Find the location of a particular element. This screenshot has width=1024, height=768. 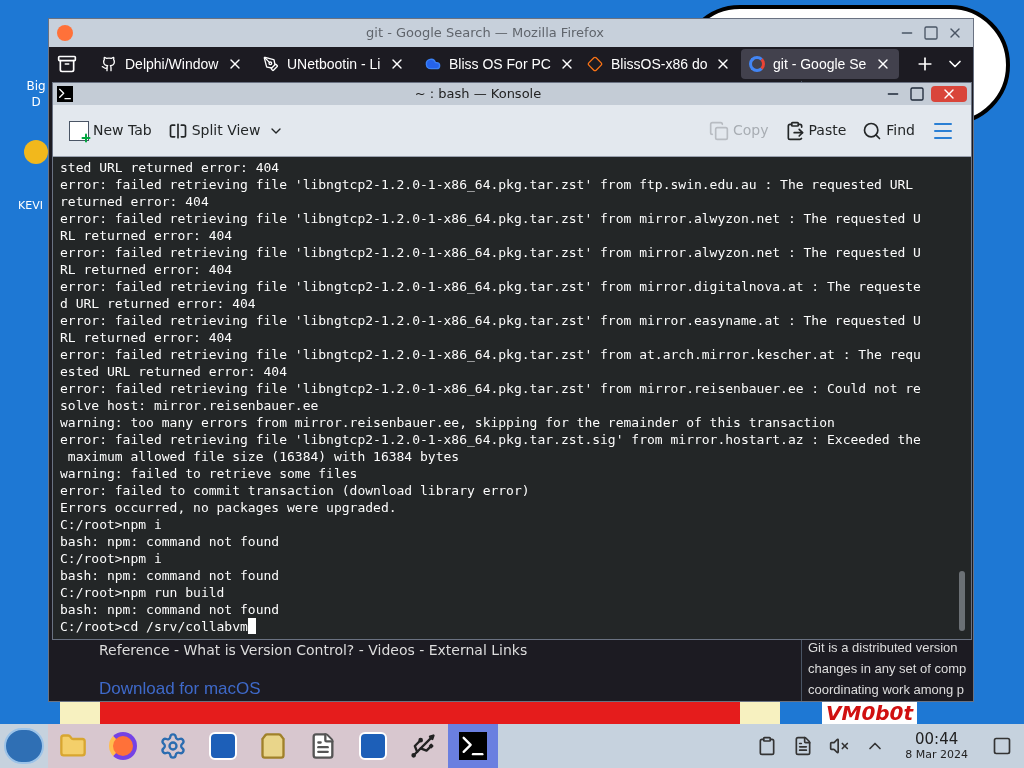

toolbar-button: Split View is located at coordinates (226, 130).